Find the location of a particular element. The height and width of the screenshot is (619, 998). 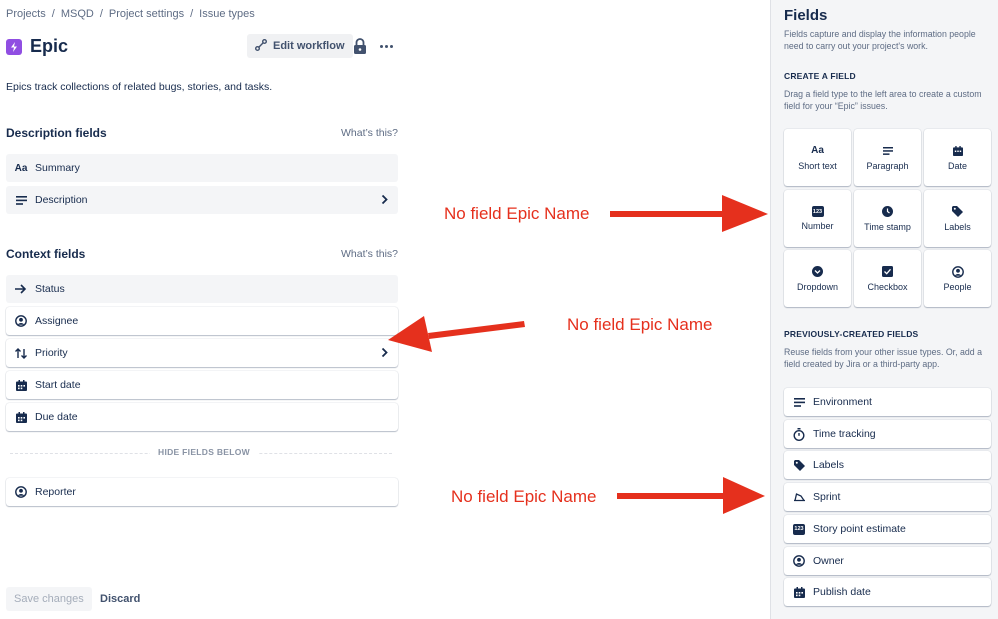

tile-paragraph: Paragraph is located at coordinates (887, 157).